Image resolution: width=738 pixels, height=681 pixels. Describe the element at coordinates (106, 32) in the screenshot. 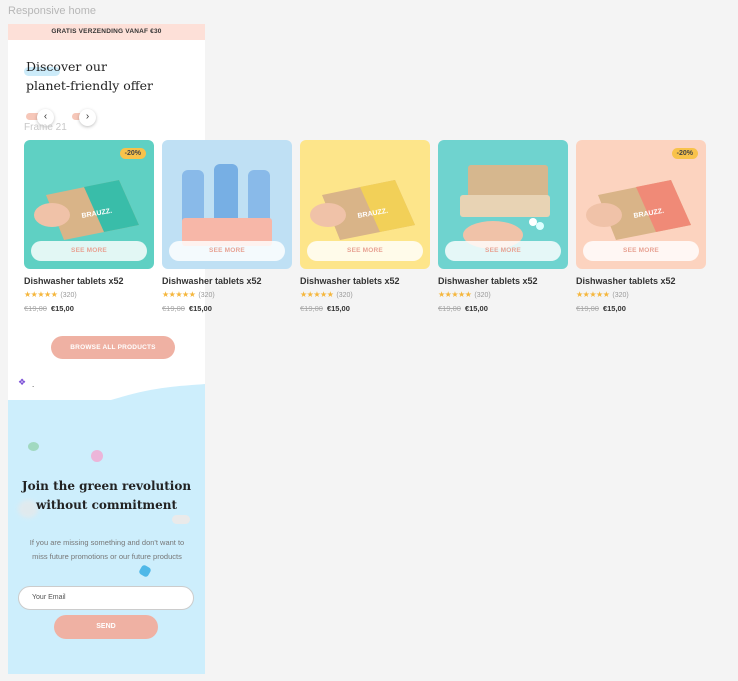

I see `promo-bar: GRATIS VERZENDING VANAF €30` at that location.